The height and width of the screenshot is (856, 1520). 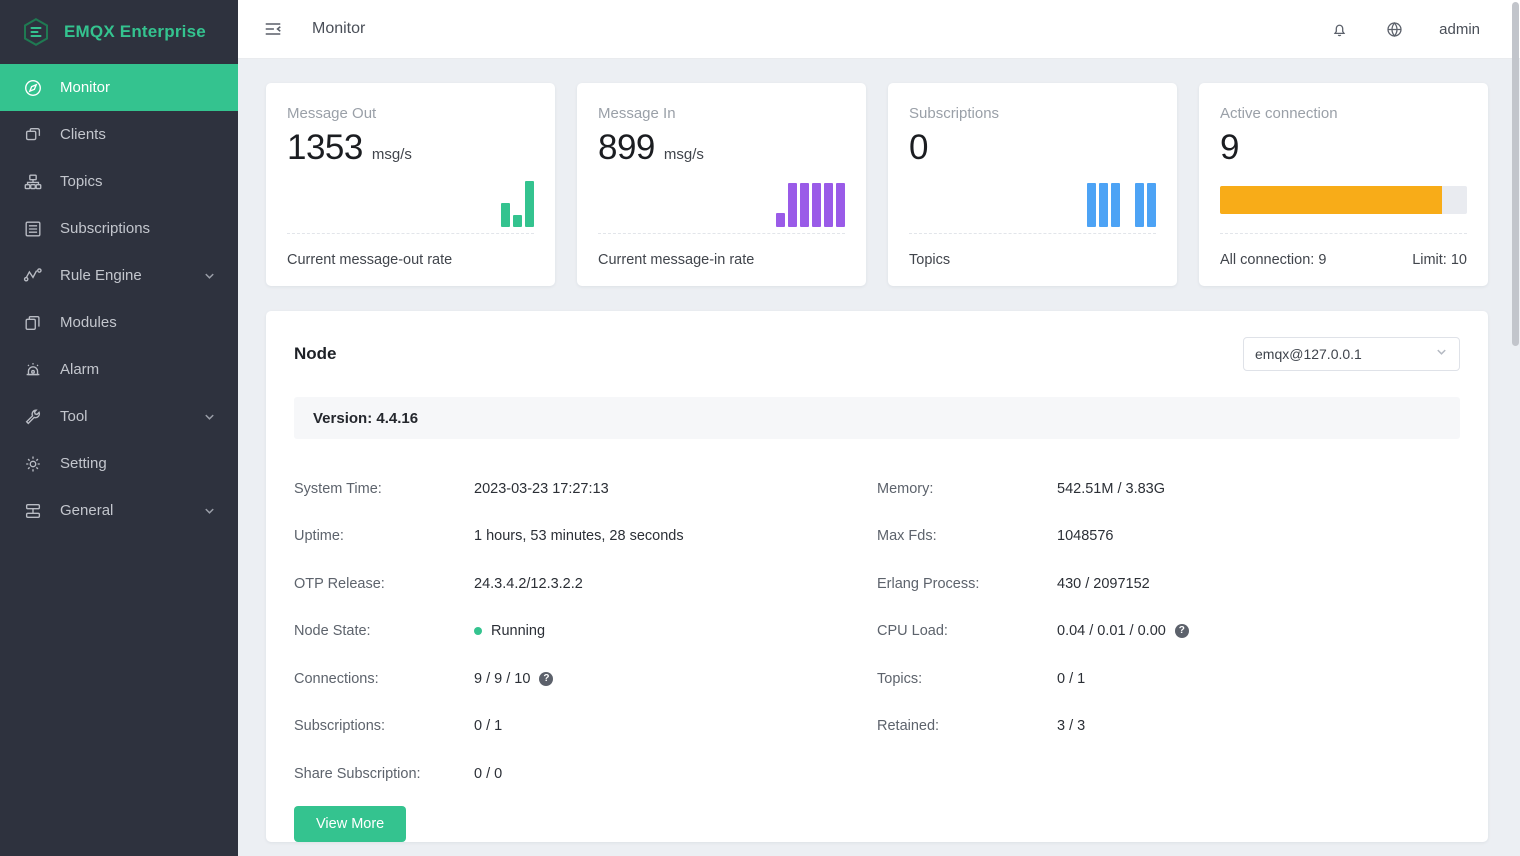 What do you see at coordinates (101, 275) in the screenshot?
I see `sidebar-item-label: Rule Engine` at bounding box center [101, 275].